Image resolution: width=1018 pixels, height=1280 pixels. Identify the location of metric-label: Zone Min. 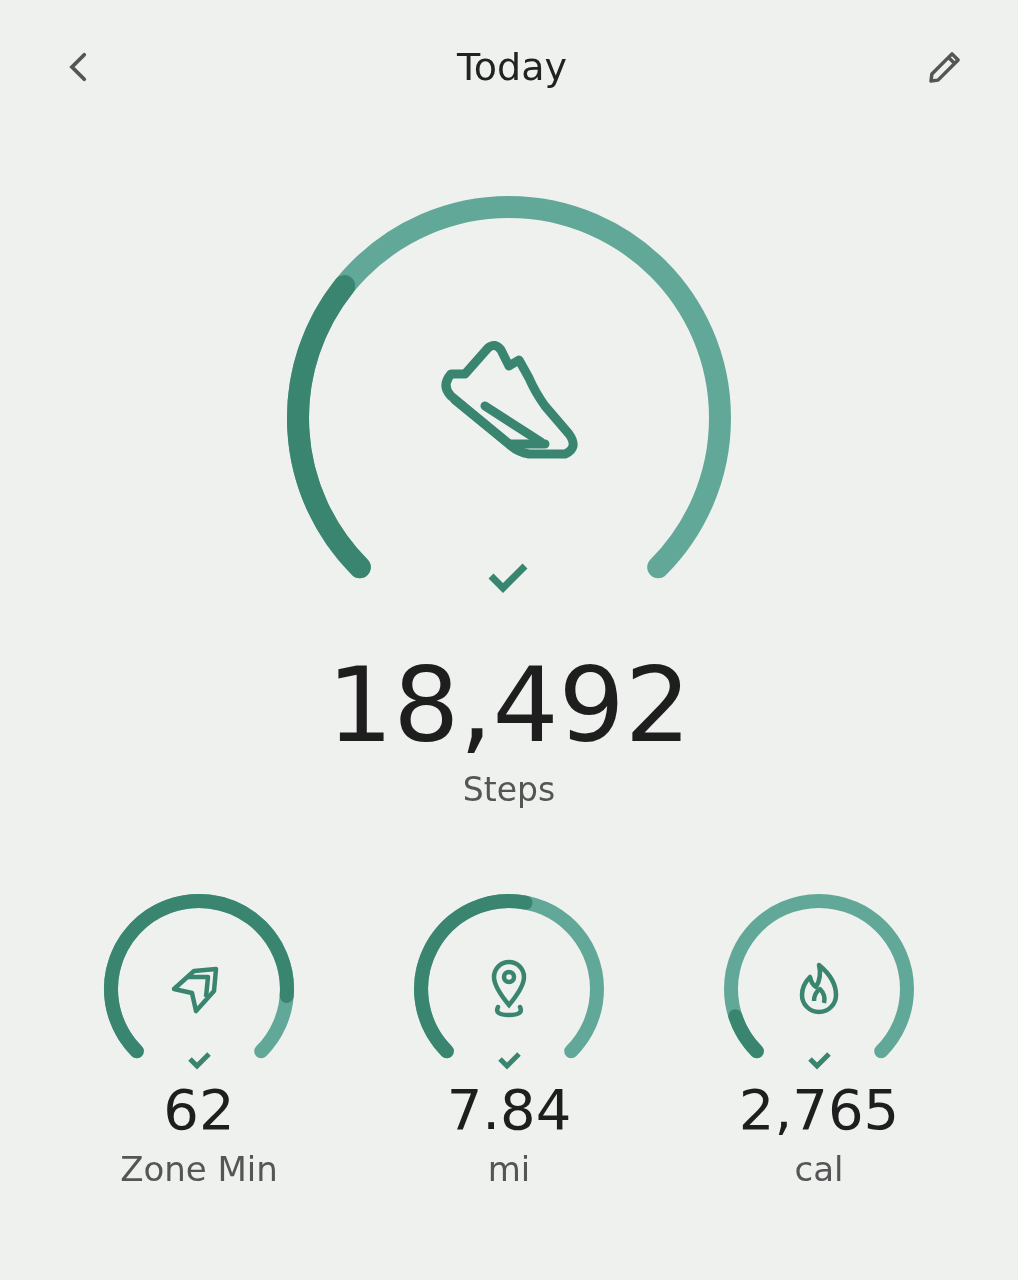
(199, 1169).